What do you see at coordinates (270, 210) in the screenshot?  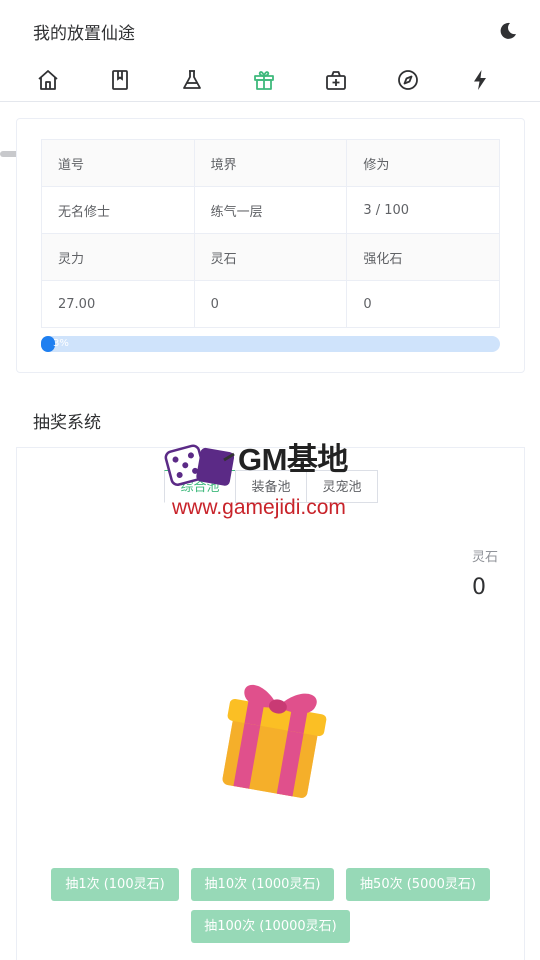 I see `stat-value-realm: 练气一层` at bounding box center [270, 210].